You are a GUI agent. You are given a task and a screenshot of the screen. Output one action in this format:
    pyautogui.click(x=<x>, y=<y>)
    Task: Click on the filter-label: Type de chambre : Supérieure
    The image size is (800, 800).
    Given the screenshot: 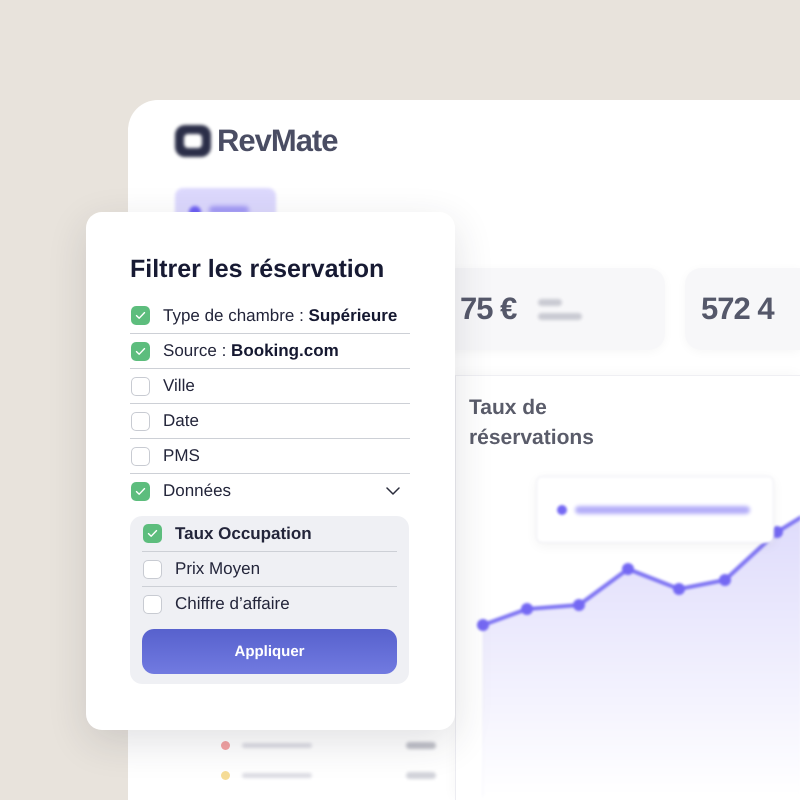 What is the action you would take?
    pyautogui.click(x=280, y=316)
    